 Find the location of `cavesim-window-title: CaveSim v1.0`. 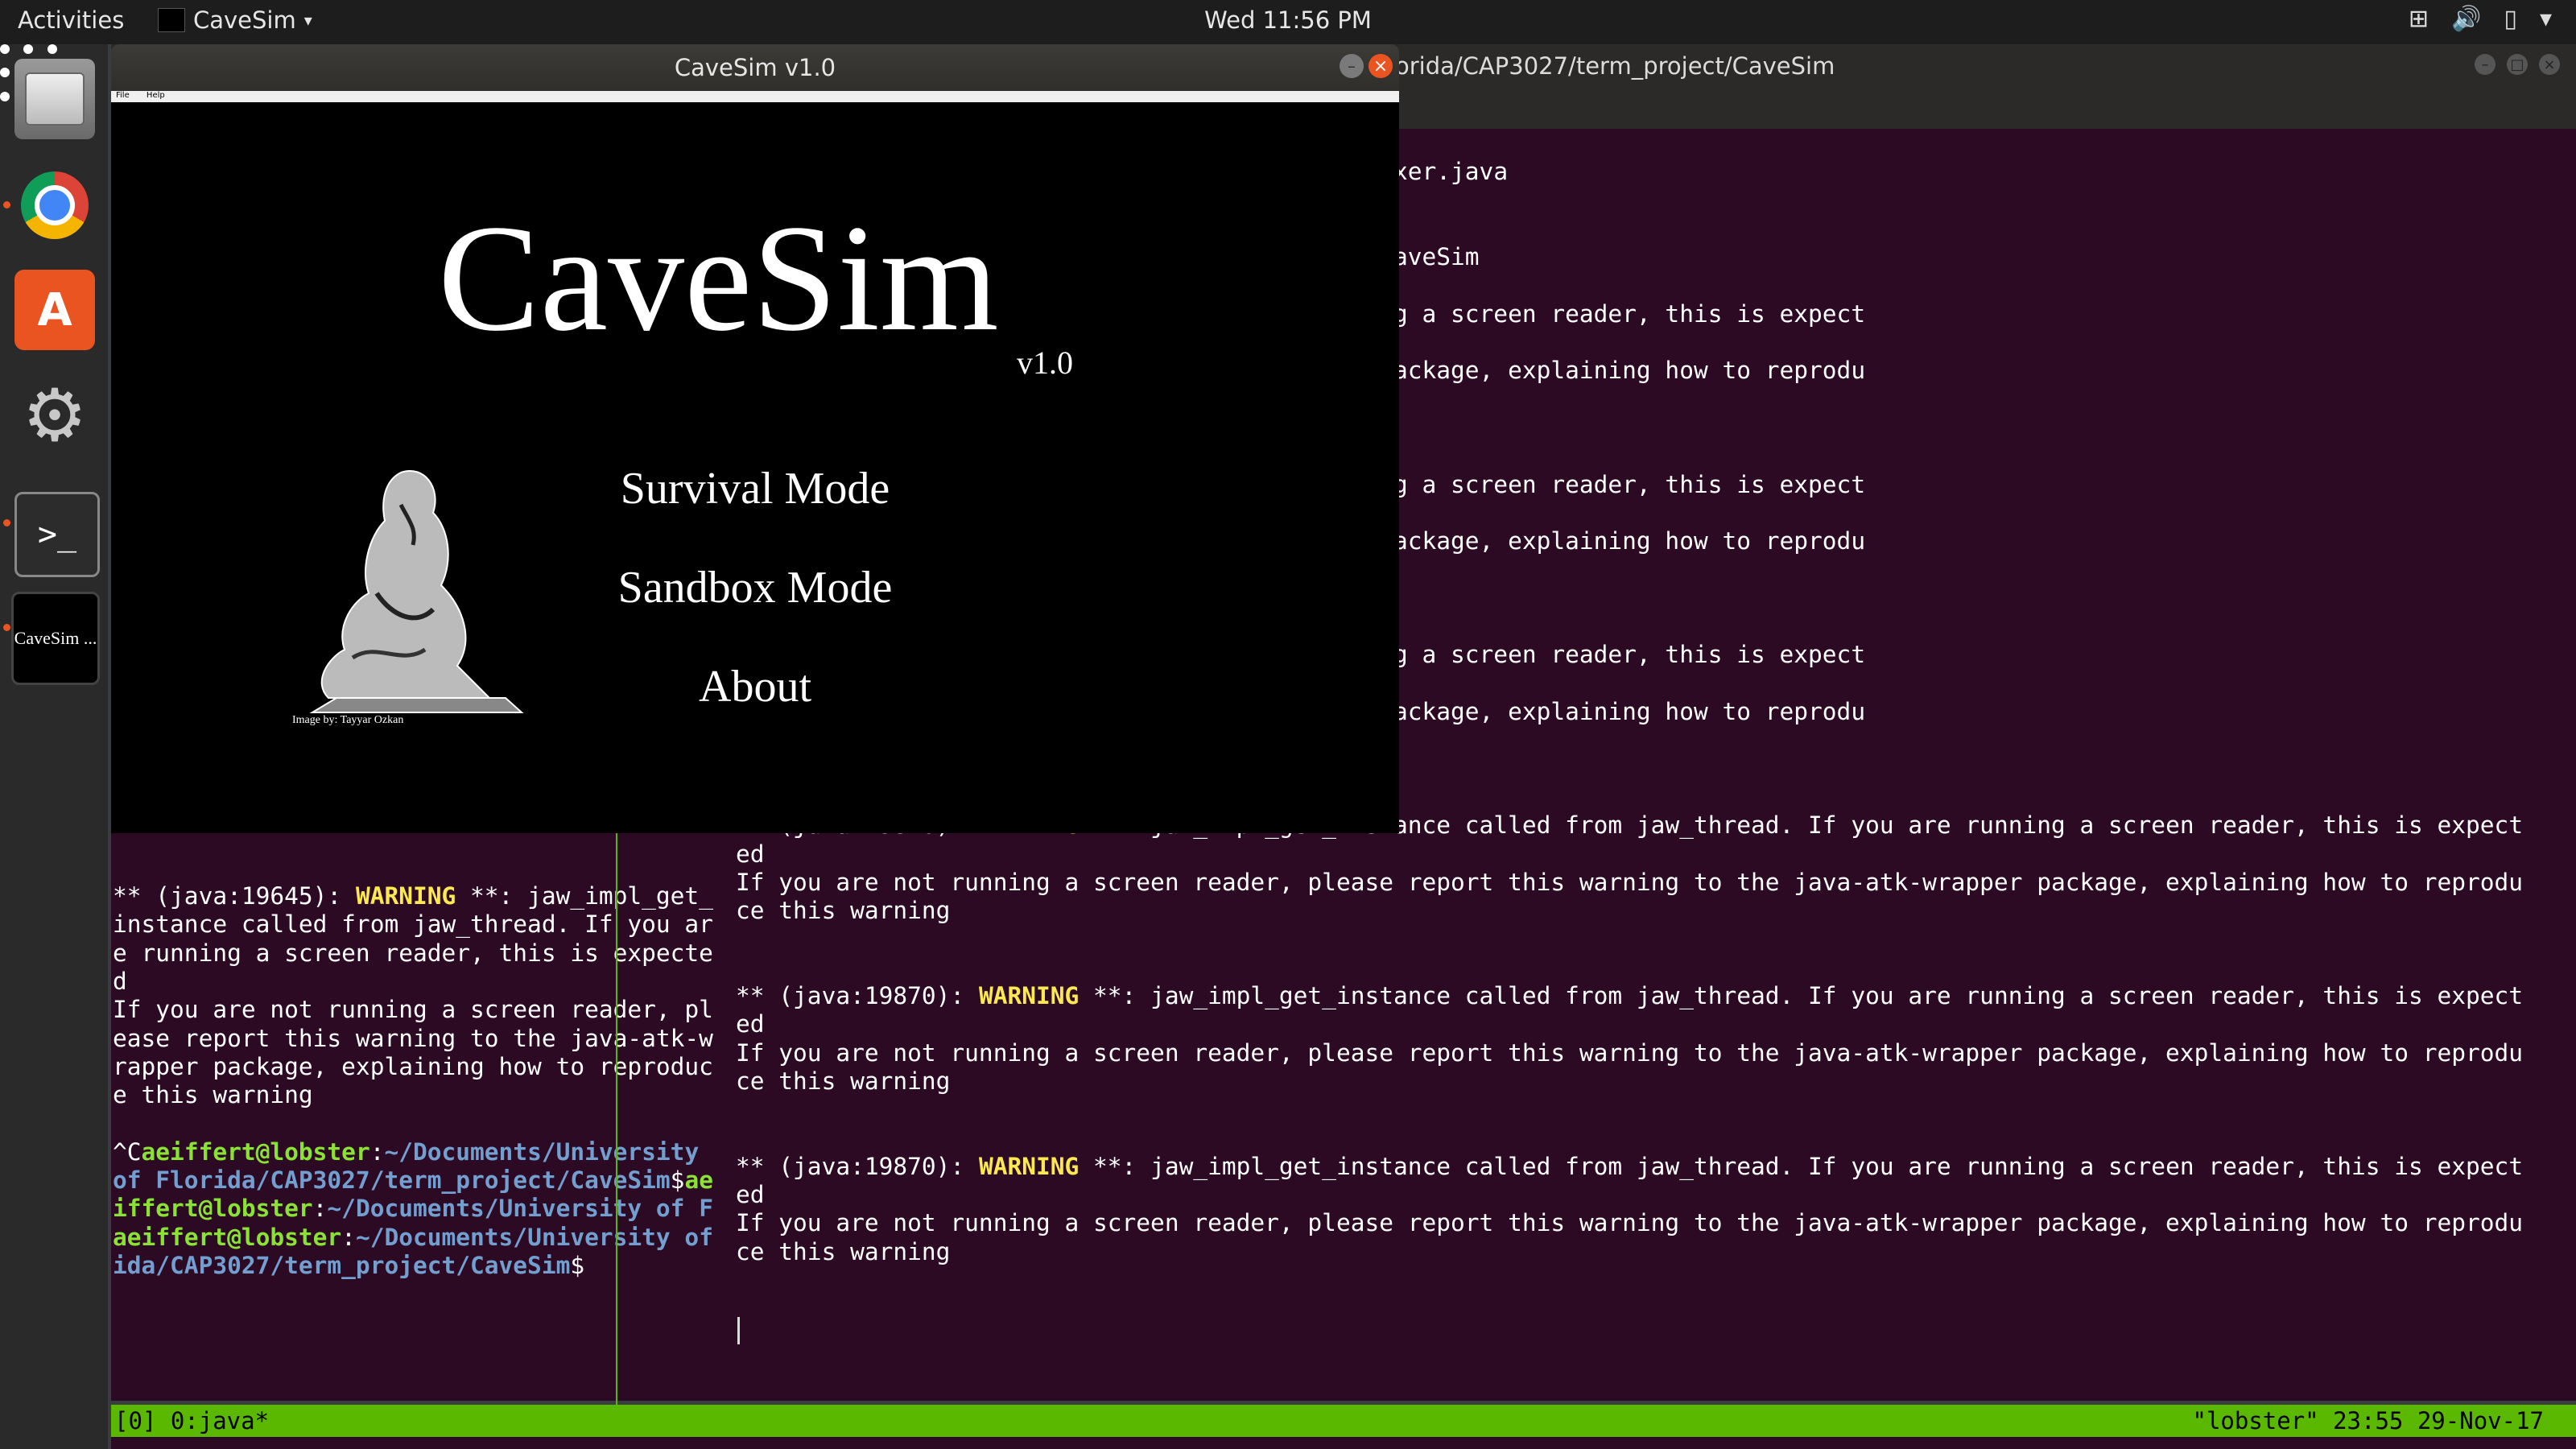

cavesim-window-title: CaveSim v1.0 is located at coordinates (755, 67).